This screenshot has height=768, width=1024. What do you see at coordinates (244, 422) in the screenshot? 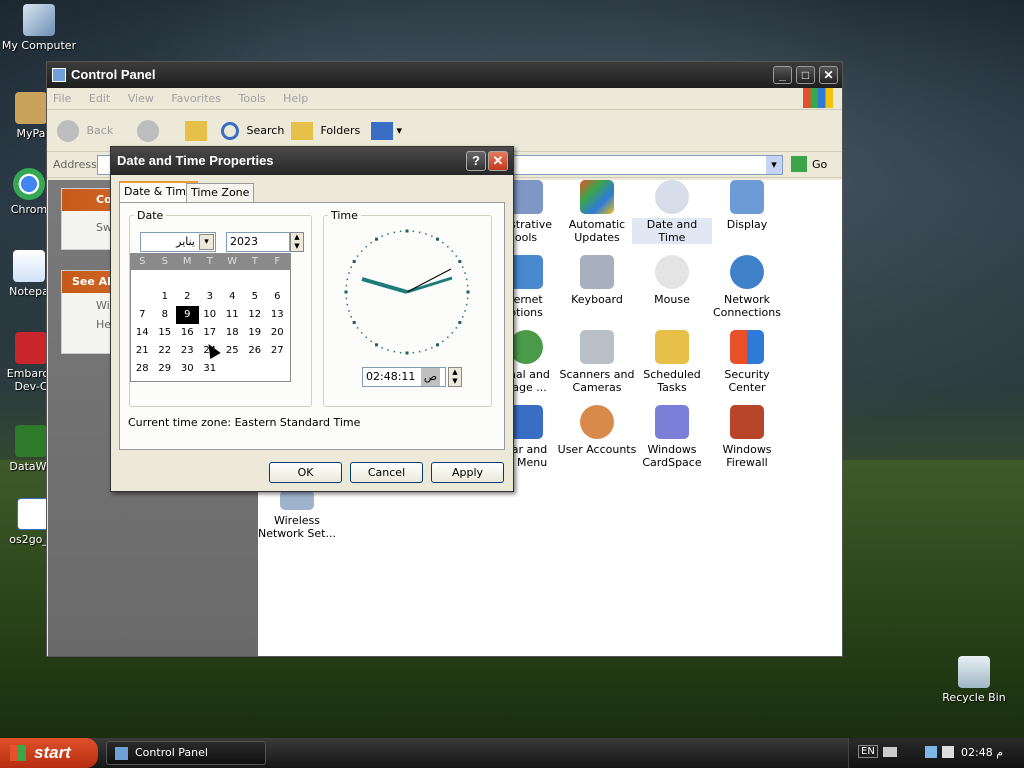
I see `current-time-zone: Current time zone: Eastern Standard Time` at bounding box center [244, 422].